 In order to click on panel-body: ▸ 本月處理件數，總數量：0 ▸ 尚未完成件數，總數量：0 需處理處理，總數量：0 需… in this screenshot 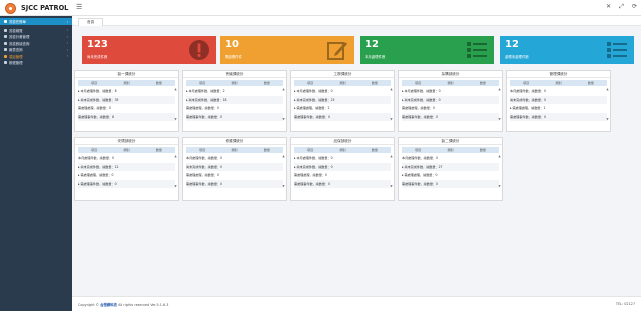, I will do `click(342, 170)`.